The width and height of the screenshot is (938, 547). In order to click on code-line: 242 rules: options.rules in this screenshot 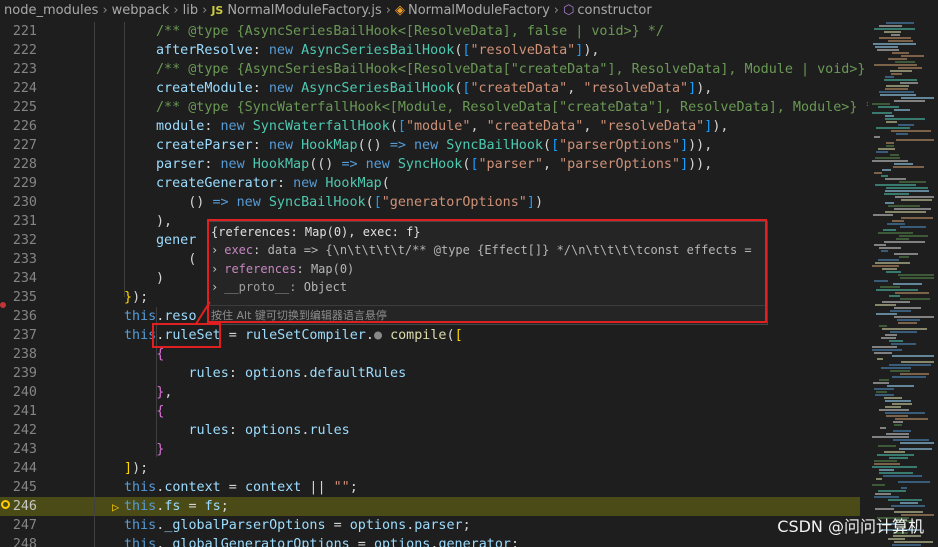, I will do `click(430, 430)`.